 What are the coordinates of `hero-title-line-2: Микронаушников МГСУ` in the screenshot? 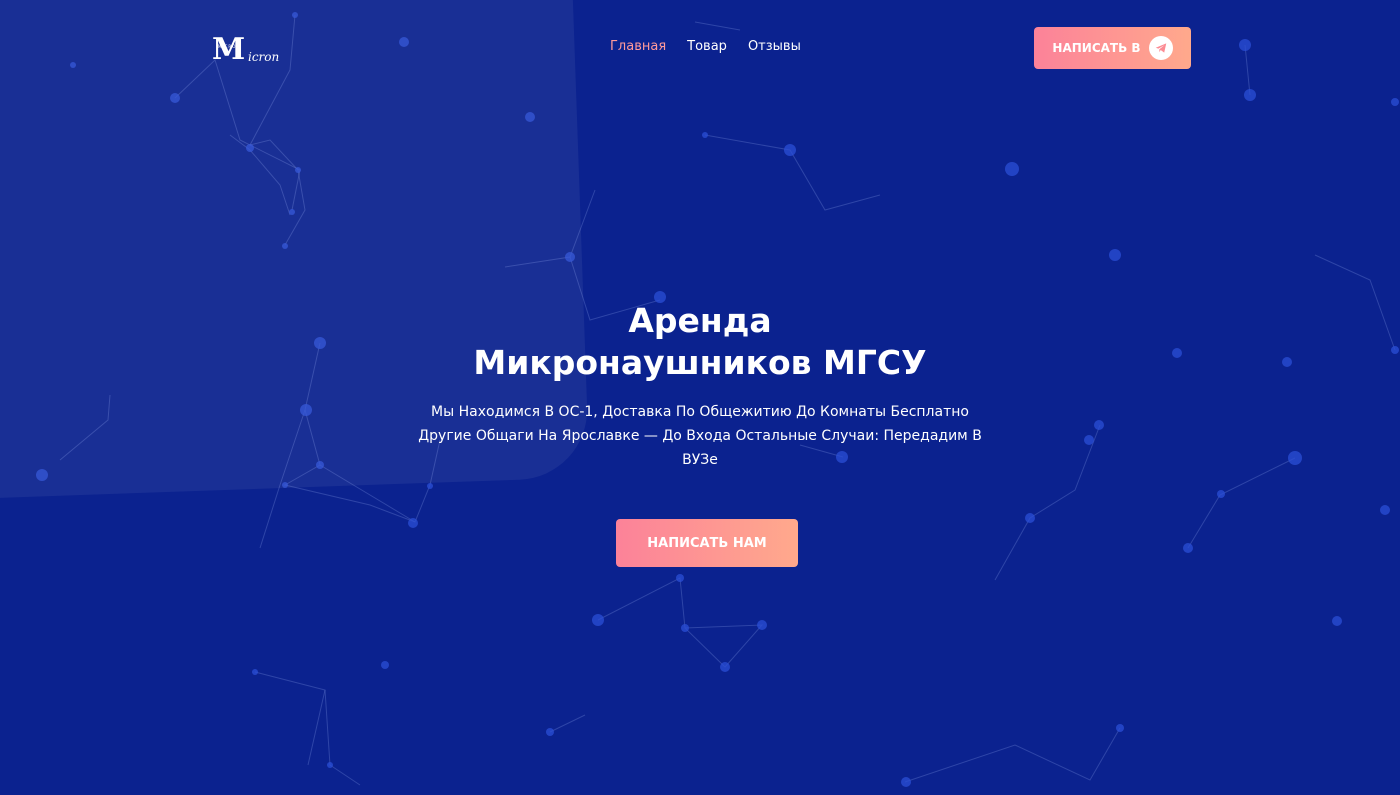 It's located at (700, 362).